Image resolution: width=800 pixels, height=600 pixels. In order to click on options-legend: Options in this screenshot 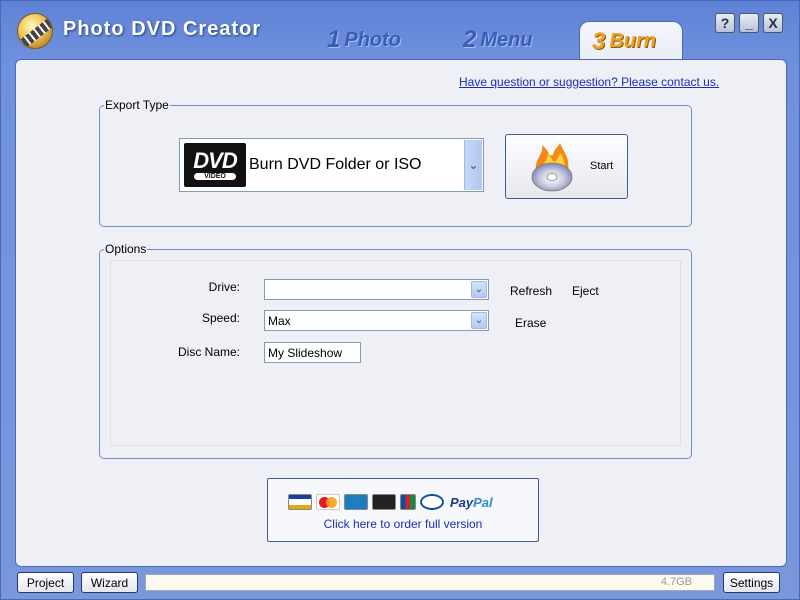, I will do `click(126, 249)`.